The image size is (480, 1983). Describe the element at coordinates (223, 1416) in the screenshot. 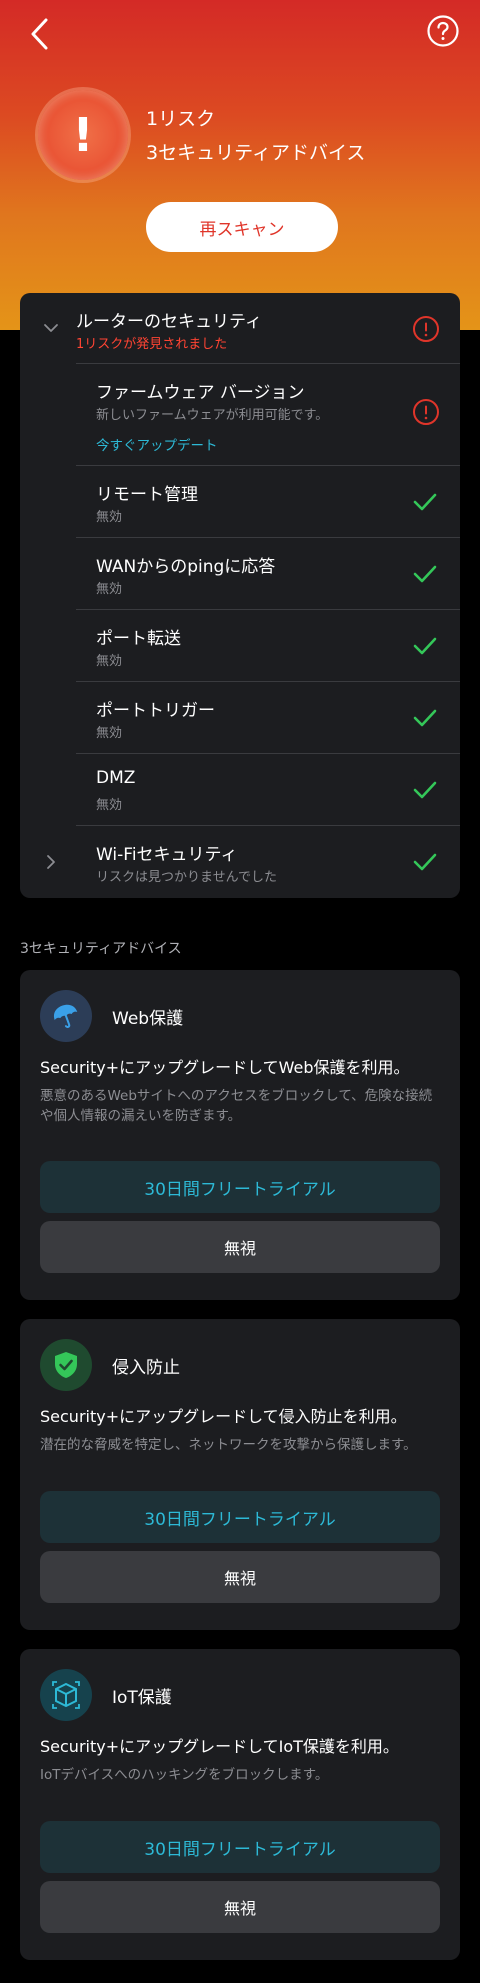

I see `advice-headline: Security+にアップグレードして侵入防止を利用。` at that location.